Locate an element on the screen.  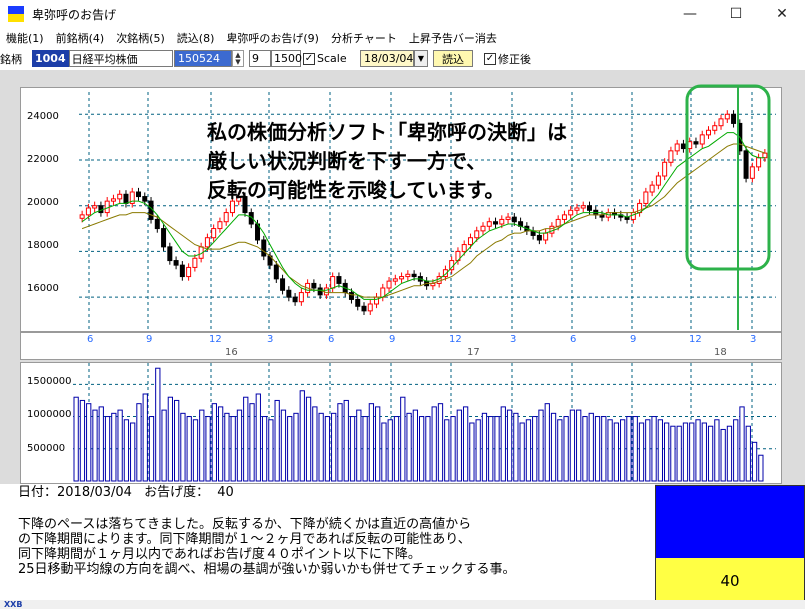
overlay-line: 反転の可能性を示唆しています。 is located at coordinates (356, 190).